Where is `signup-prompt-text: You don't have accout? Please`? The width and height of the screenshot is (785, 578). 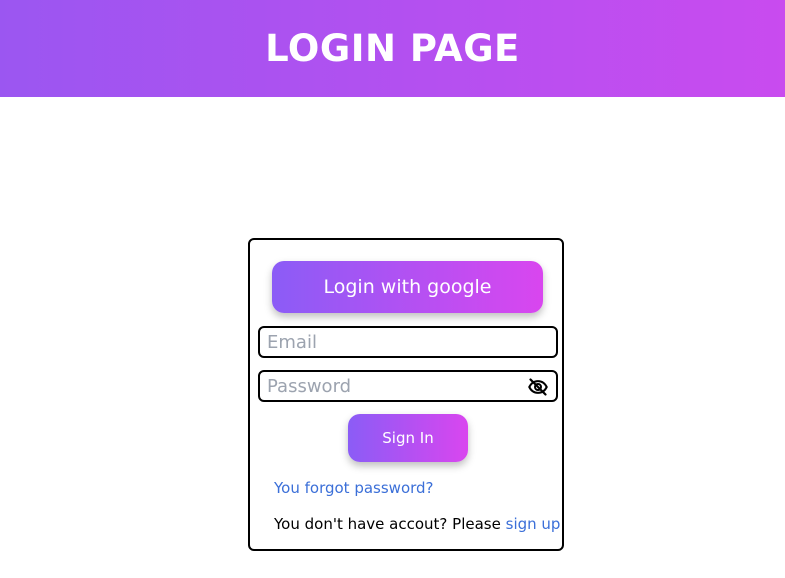
signup-prompt-text: You don't have accout? Please is located at coordinates (387, 524).